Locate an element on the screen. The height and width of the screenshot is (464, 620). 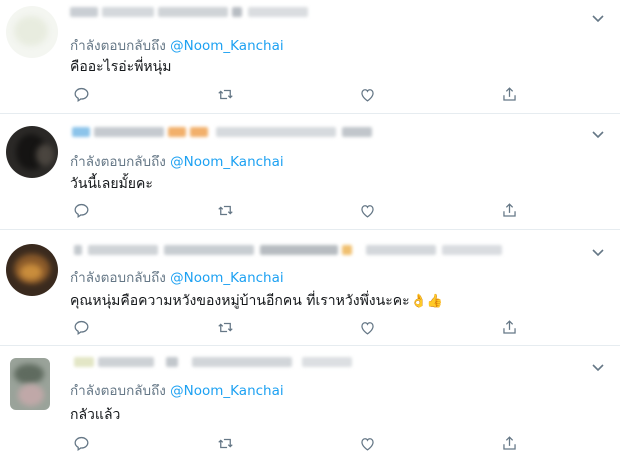
emoji: 👌👍 is located at coordinates (426, 301).